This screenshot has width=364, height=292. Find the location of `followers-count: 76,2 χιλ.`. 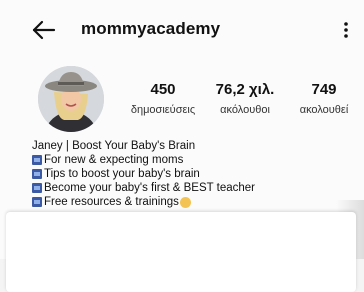

followers-count: 76,2 χιλ. is located at coordinates (245, 89).